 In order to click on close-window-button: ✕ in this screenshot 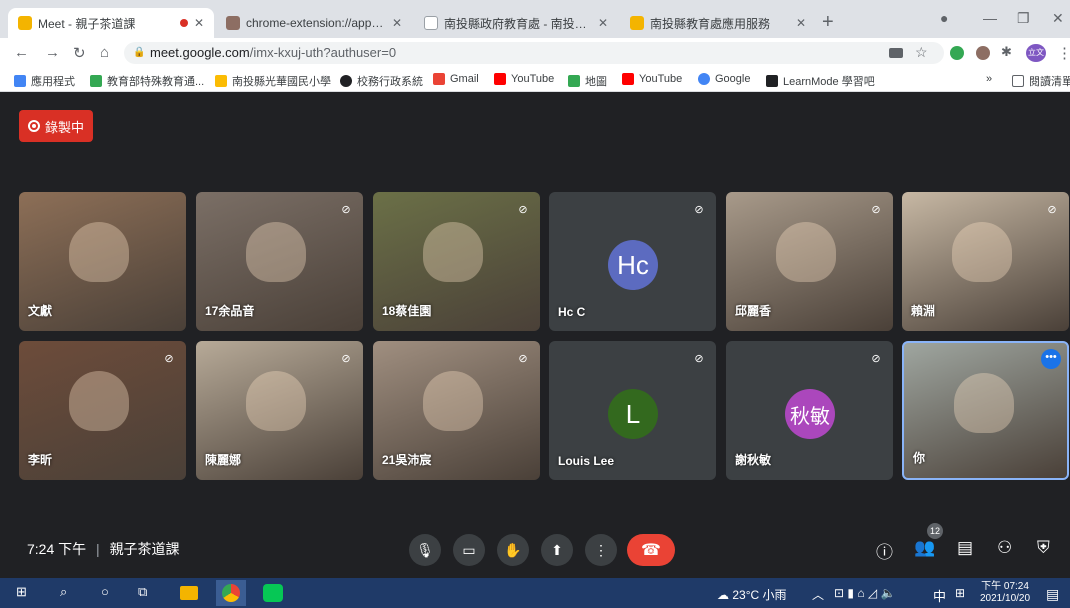, I will do `click(1058, 18)`.